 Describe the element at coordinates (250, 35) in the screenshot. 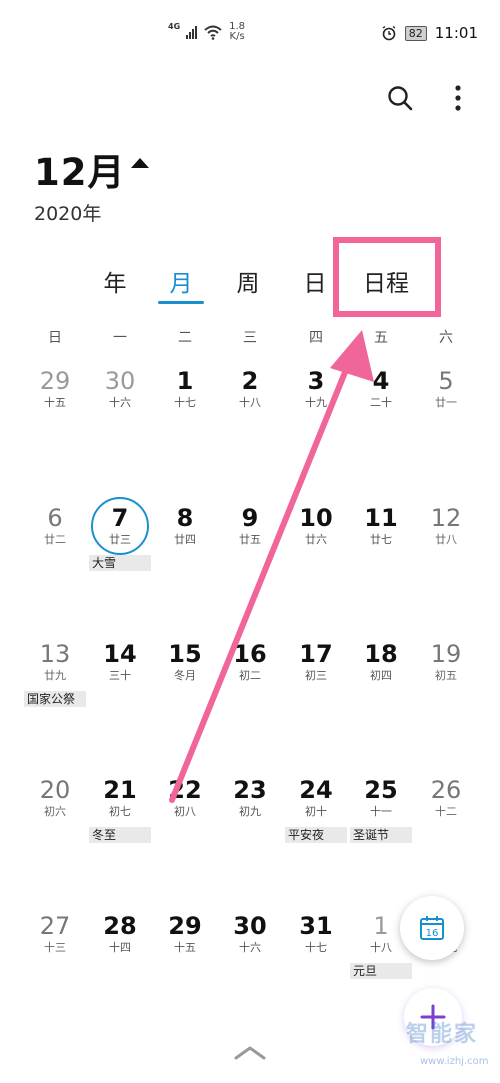

I see `status-bar: 4G 1.8 K/s 82 11:01` at that location.